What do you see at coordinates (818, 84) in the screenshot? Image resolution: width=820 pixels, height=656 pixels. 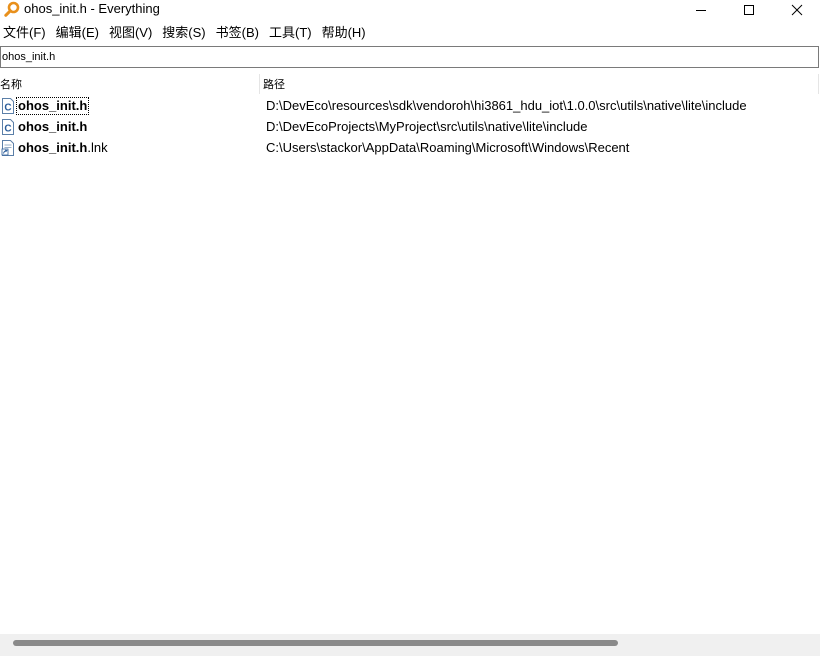 I see `column-divider-end` at bounding box center [818, 84].